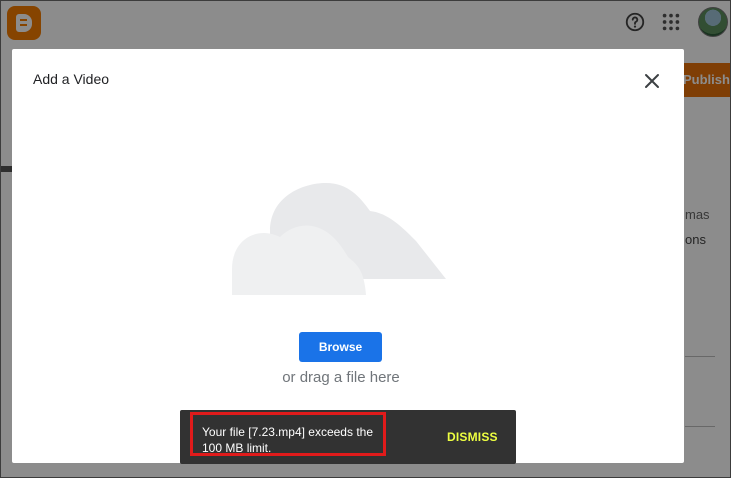  What do you see at coordinates (472, 437) in the screenshot?
I see `dismiss-button: DISMISS` at bounding box center [472, 437].